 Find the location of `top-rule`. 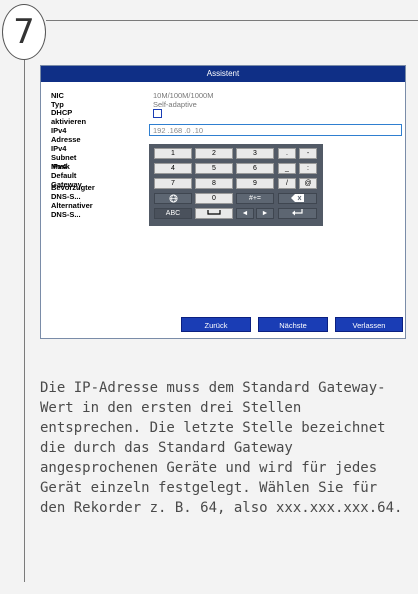

top-rule is located at coordinates (232, 20).